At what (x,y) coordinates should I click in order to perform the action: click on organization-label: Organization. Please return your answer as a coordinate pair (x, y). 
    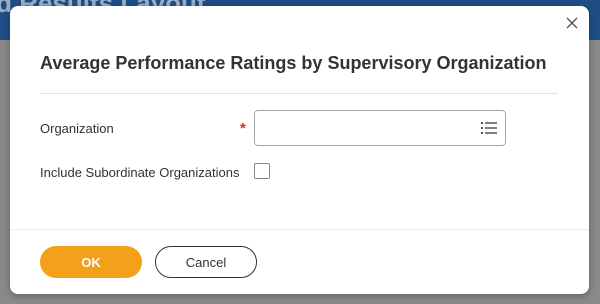
    Looking at the image, I should click on (77, 128).